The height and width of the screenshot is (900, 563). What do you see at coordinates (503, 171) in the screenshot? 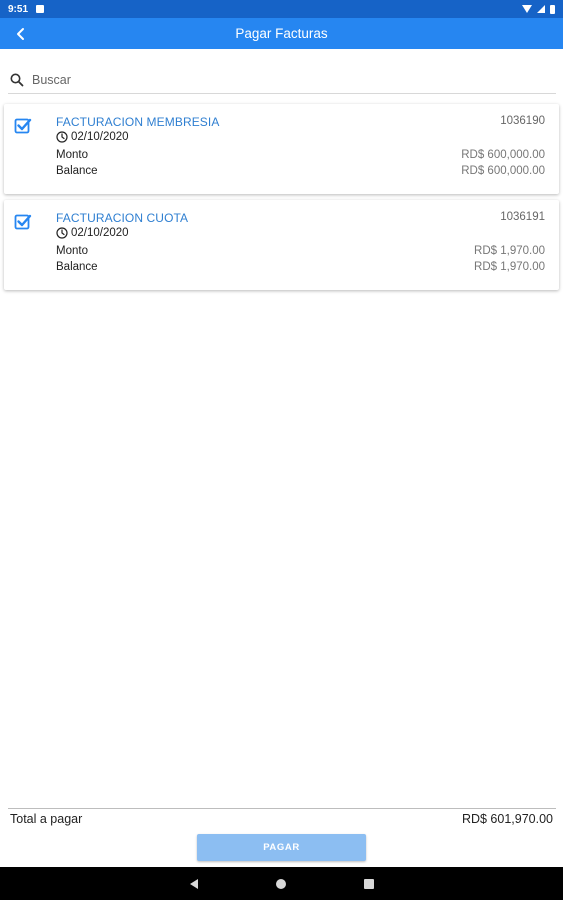
I see `balance-value: RD$ 600,000.00` at bounding box center [503, 171].